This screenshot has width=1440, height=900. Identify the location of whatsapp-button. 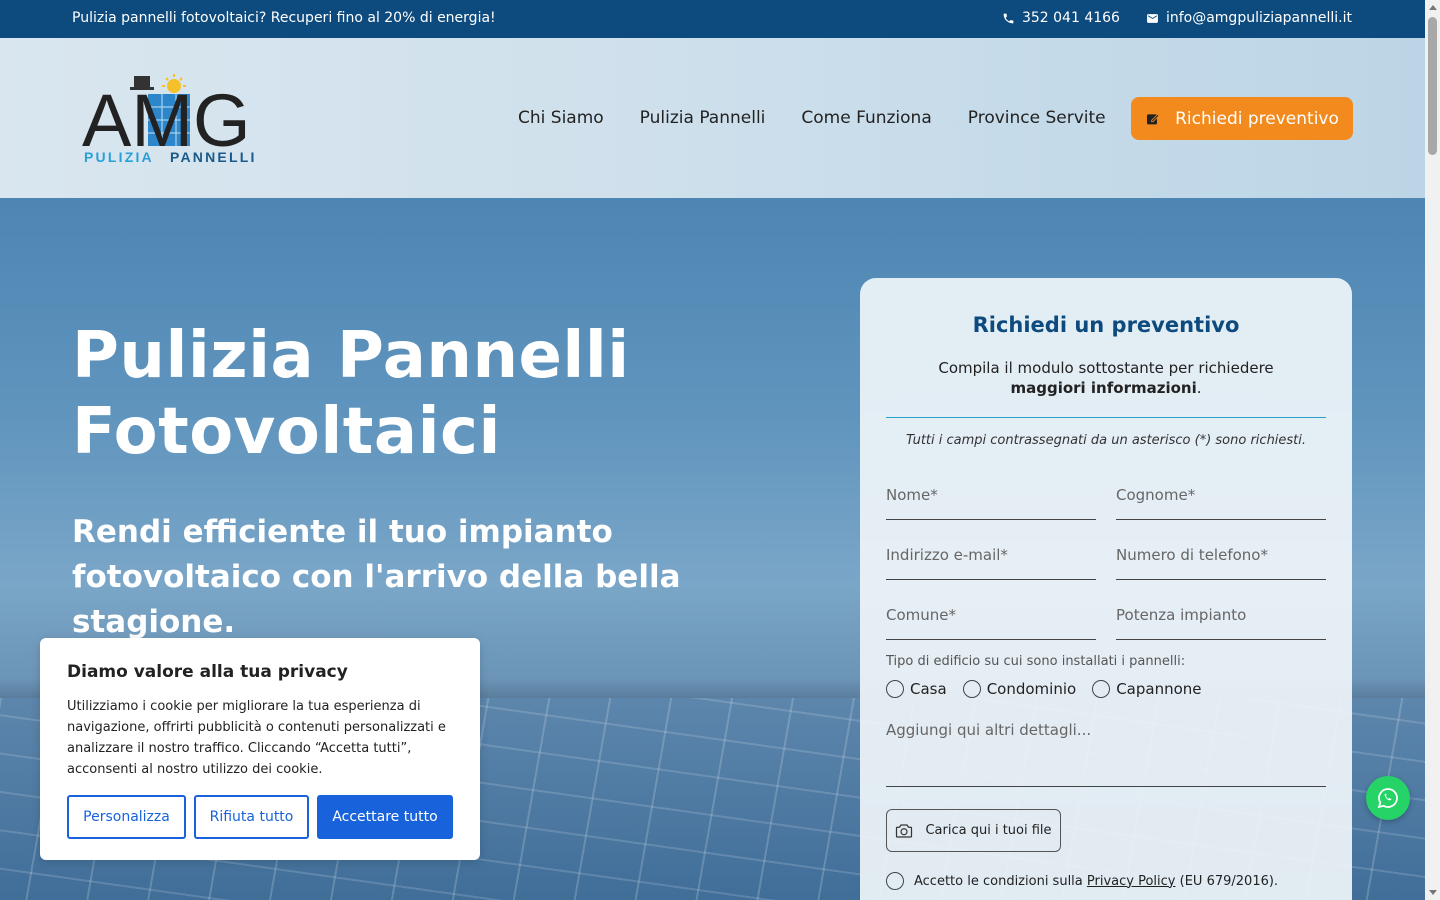
(1388, 798).